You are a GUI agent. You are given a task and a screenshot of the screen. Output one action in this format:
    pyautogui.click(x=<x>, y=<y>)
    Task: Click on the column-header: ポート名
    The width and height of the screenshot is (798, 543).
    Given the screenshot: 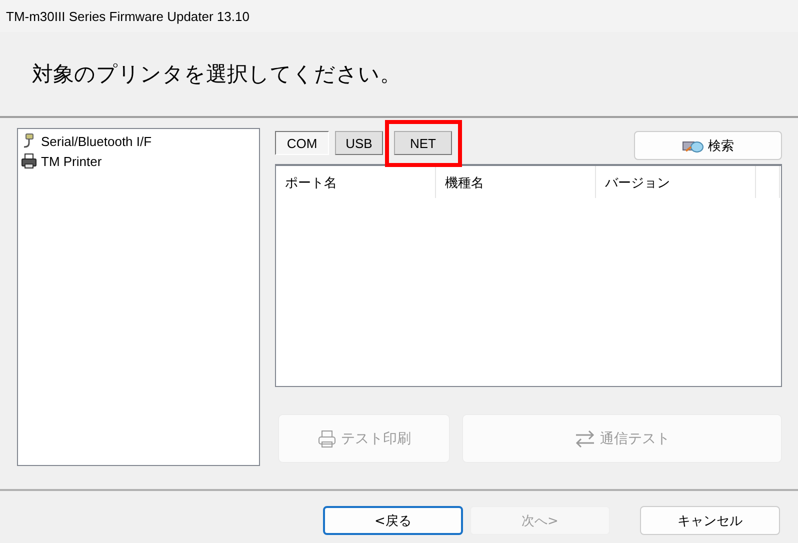 What is the action you would take?
    pyautogui.click(x=356, y=182)
    